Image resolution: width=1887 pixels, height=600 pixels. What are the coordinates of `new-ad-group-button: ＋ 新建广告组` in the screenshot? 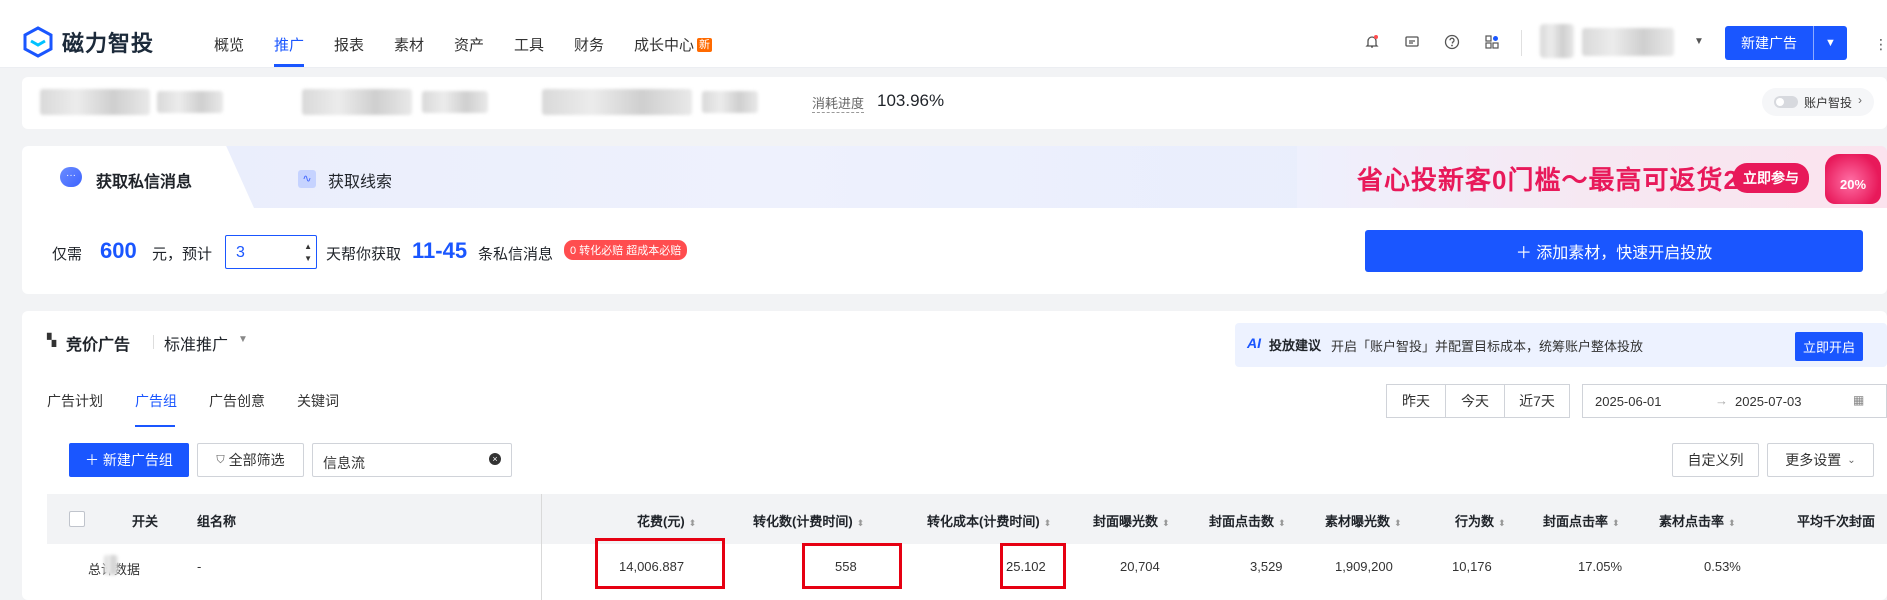 It's located at (129, 460).